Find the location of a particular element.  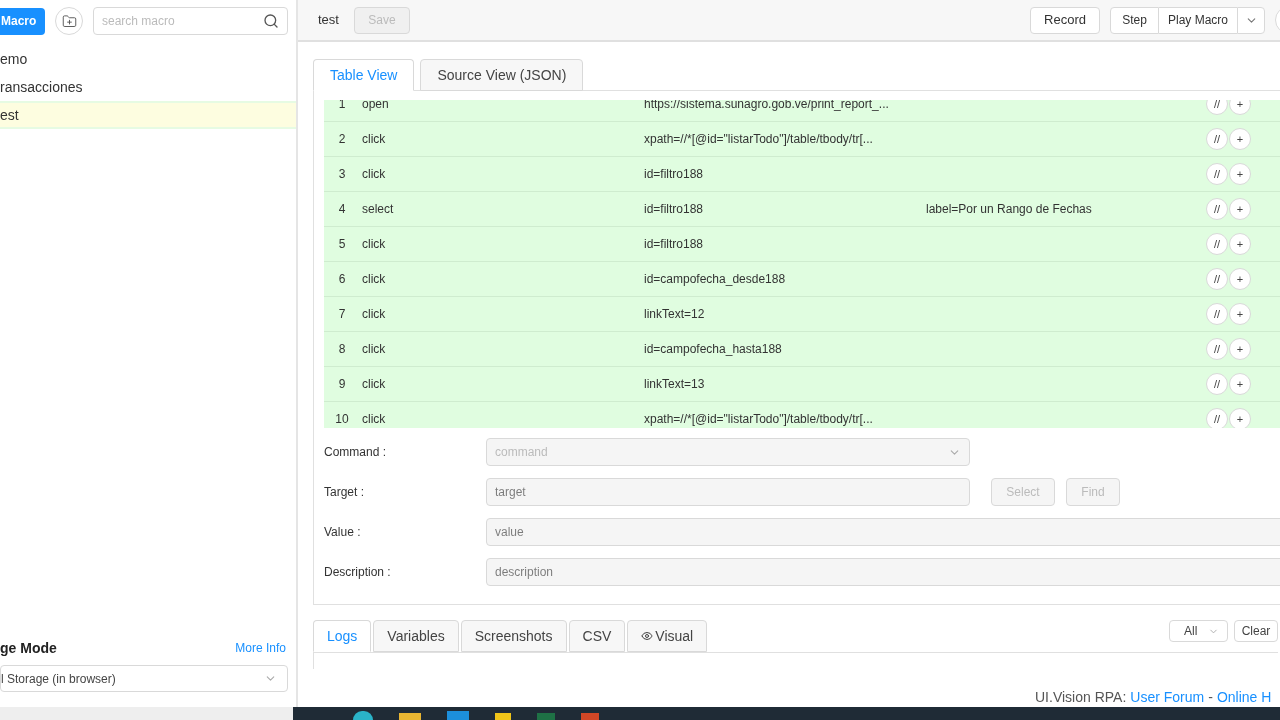

log-tab: Visual is located at coordinates (667, 636).